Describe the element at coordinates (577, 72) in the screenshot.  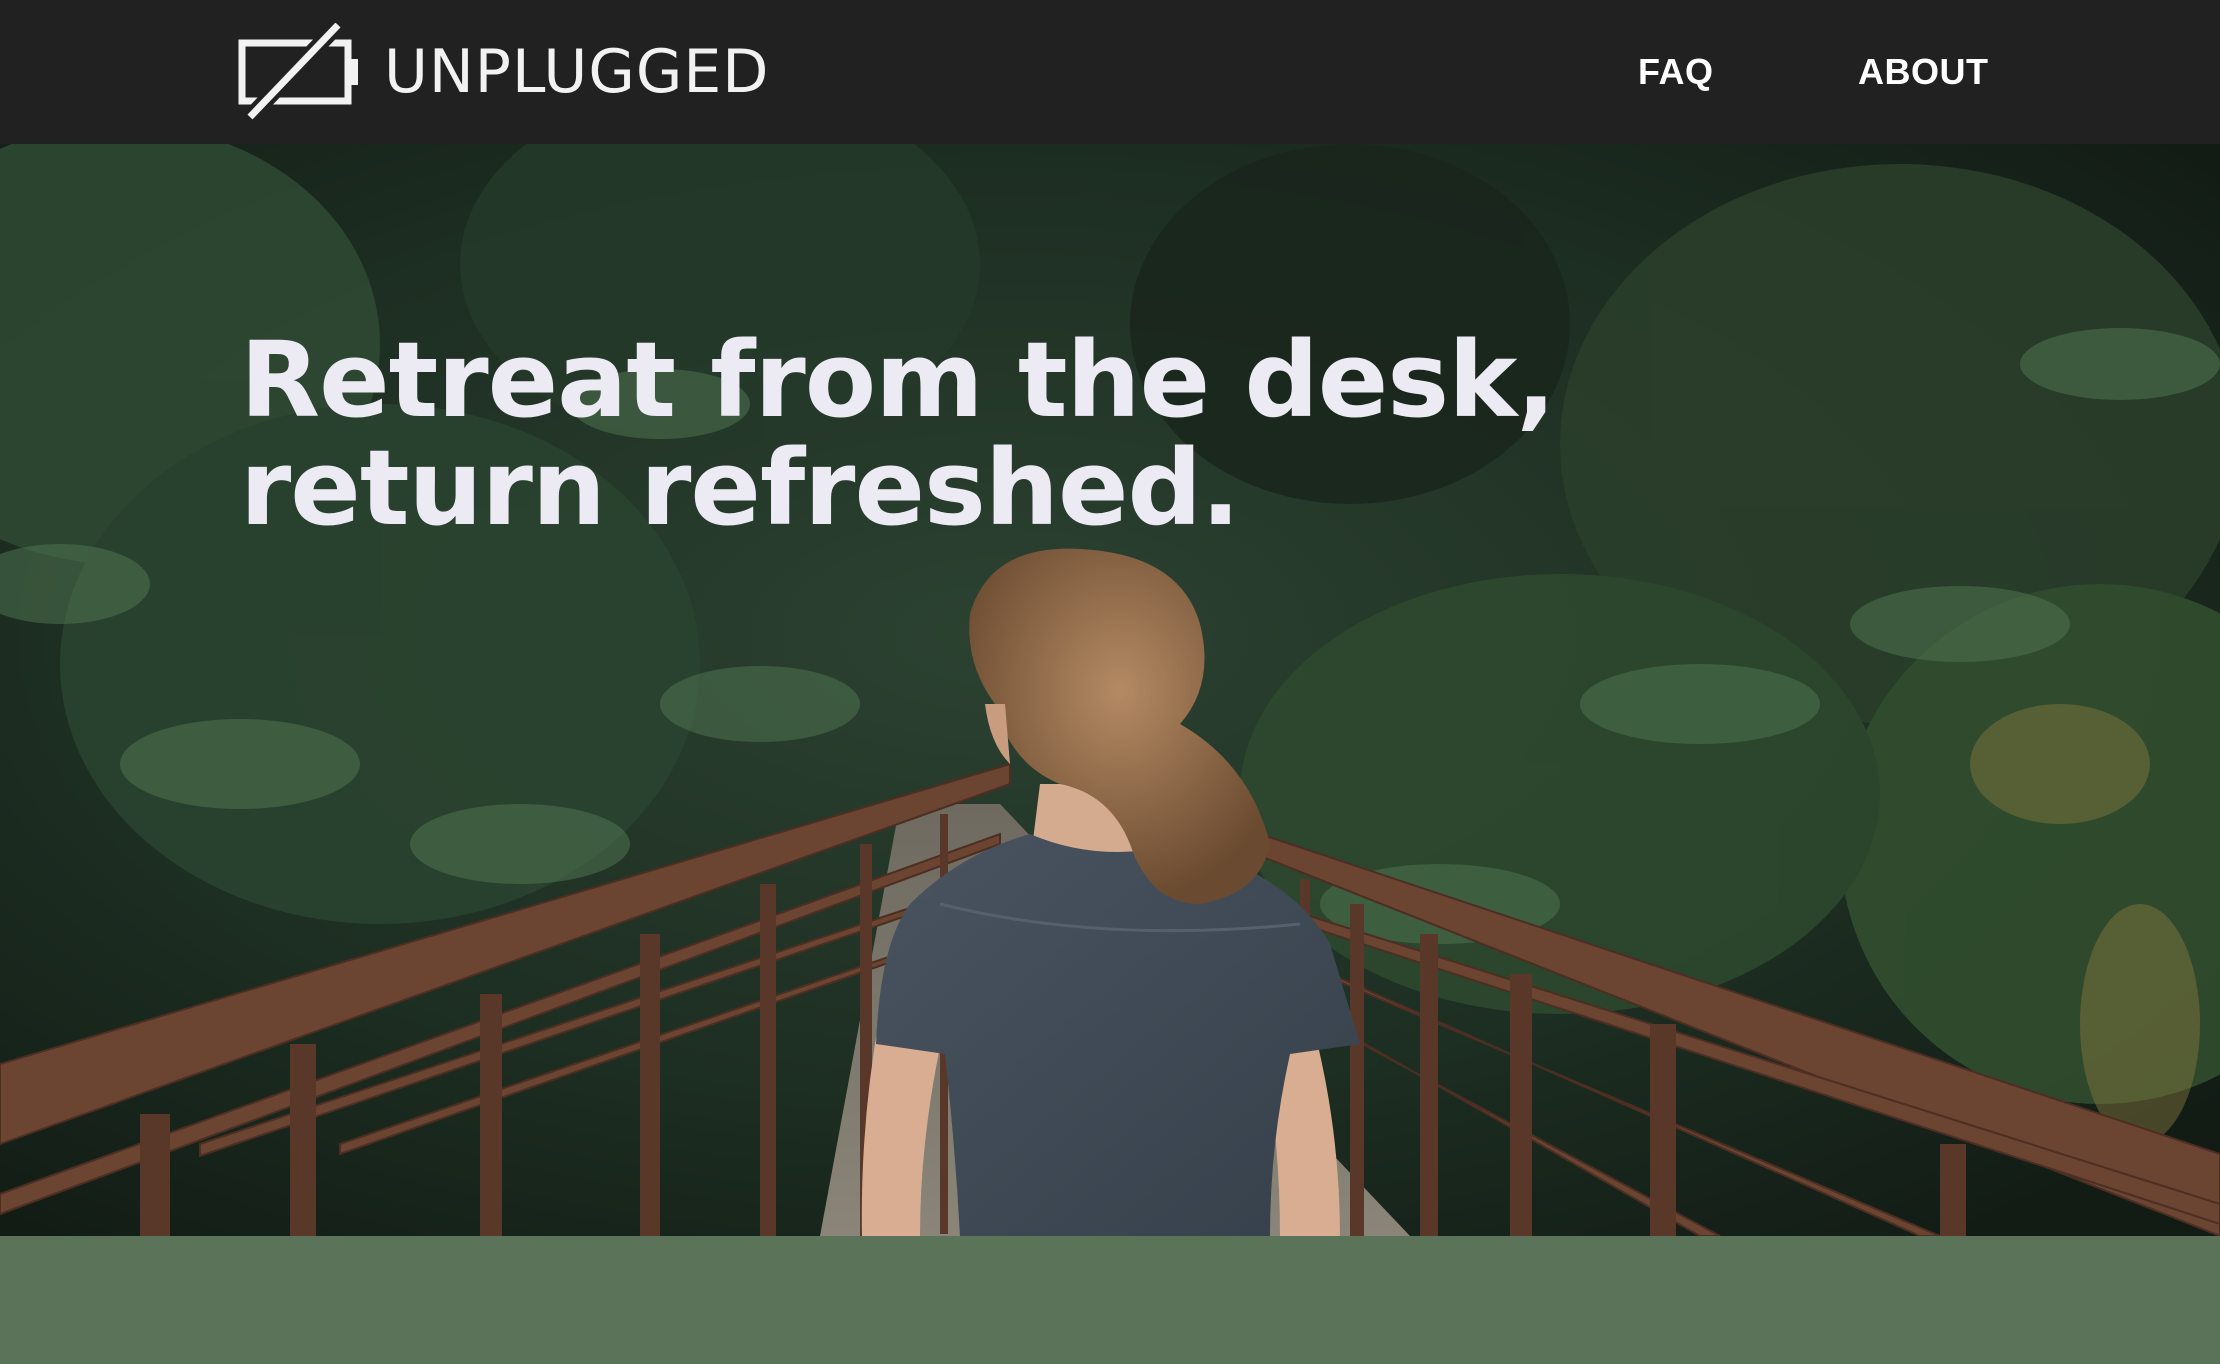
I see `brand-name: UNPLUGGED` at that location.